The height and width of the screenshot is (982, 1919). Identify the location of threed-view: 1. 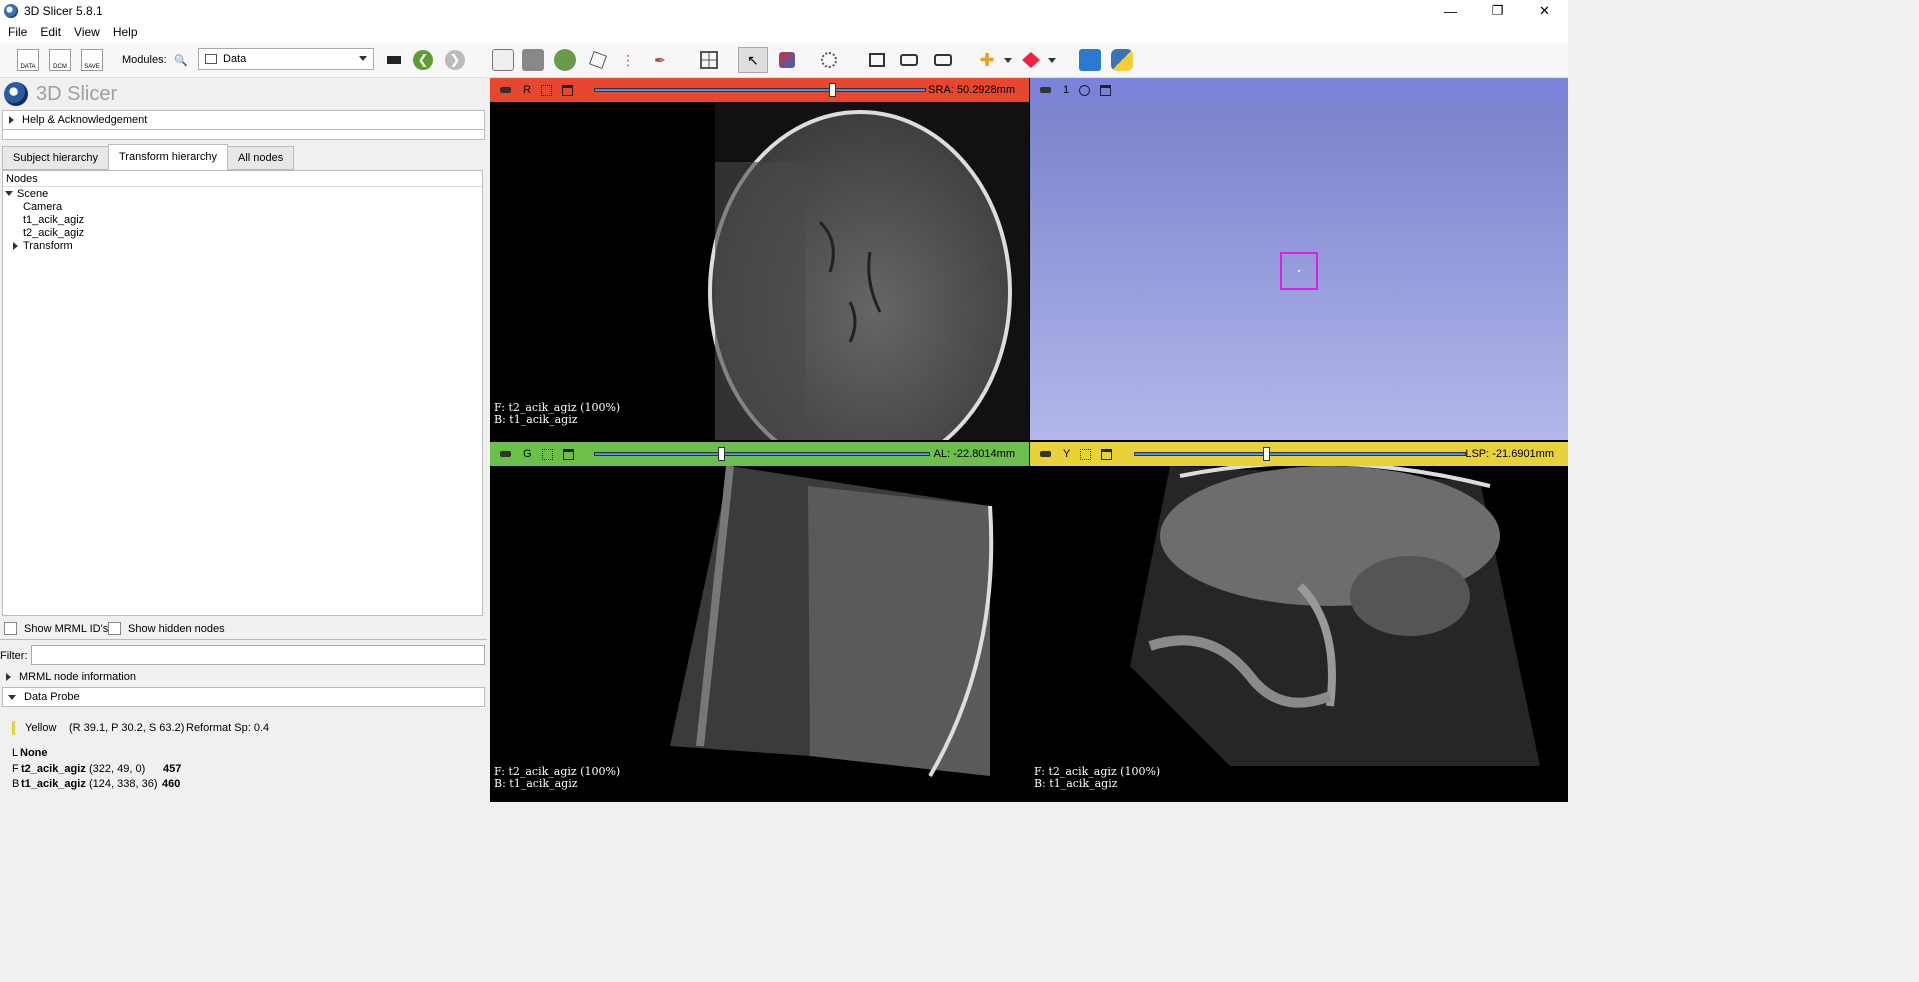
(1299, 259).